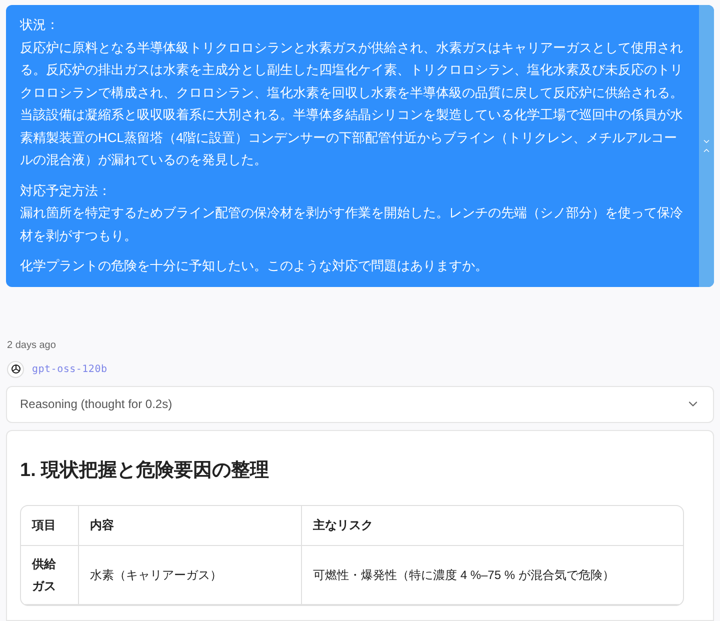 The image size is (720, 621). What do you see at coordinates (189, 575) in the screenshot?
I see `table-cell: 水素（キャリアーガス）` at bounding box center [189, 575].